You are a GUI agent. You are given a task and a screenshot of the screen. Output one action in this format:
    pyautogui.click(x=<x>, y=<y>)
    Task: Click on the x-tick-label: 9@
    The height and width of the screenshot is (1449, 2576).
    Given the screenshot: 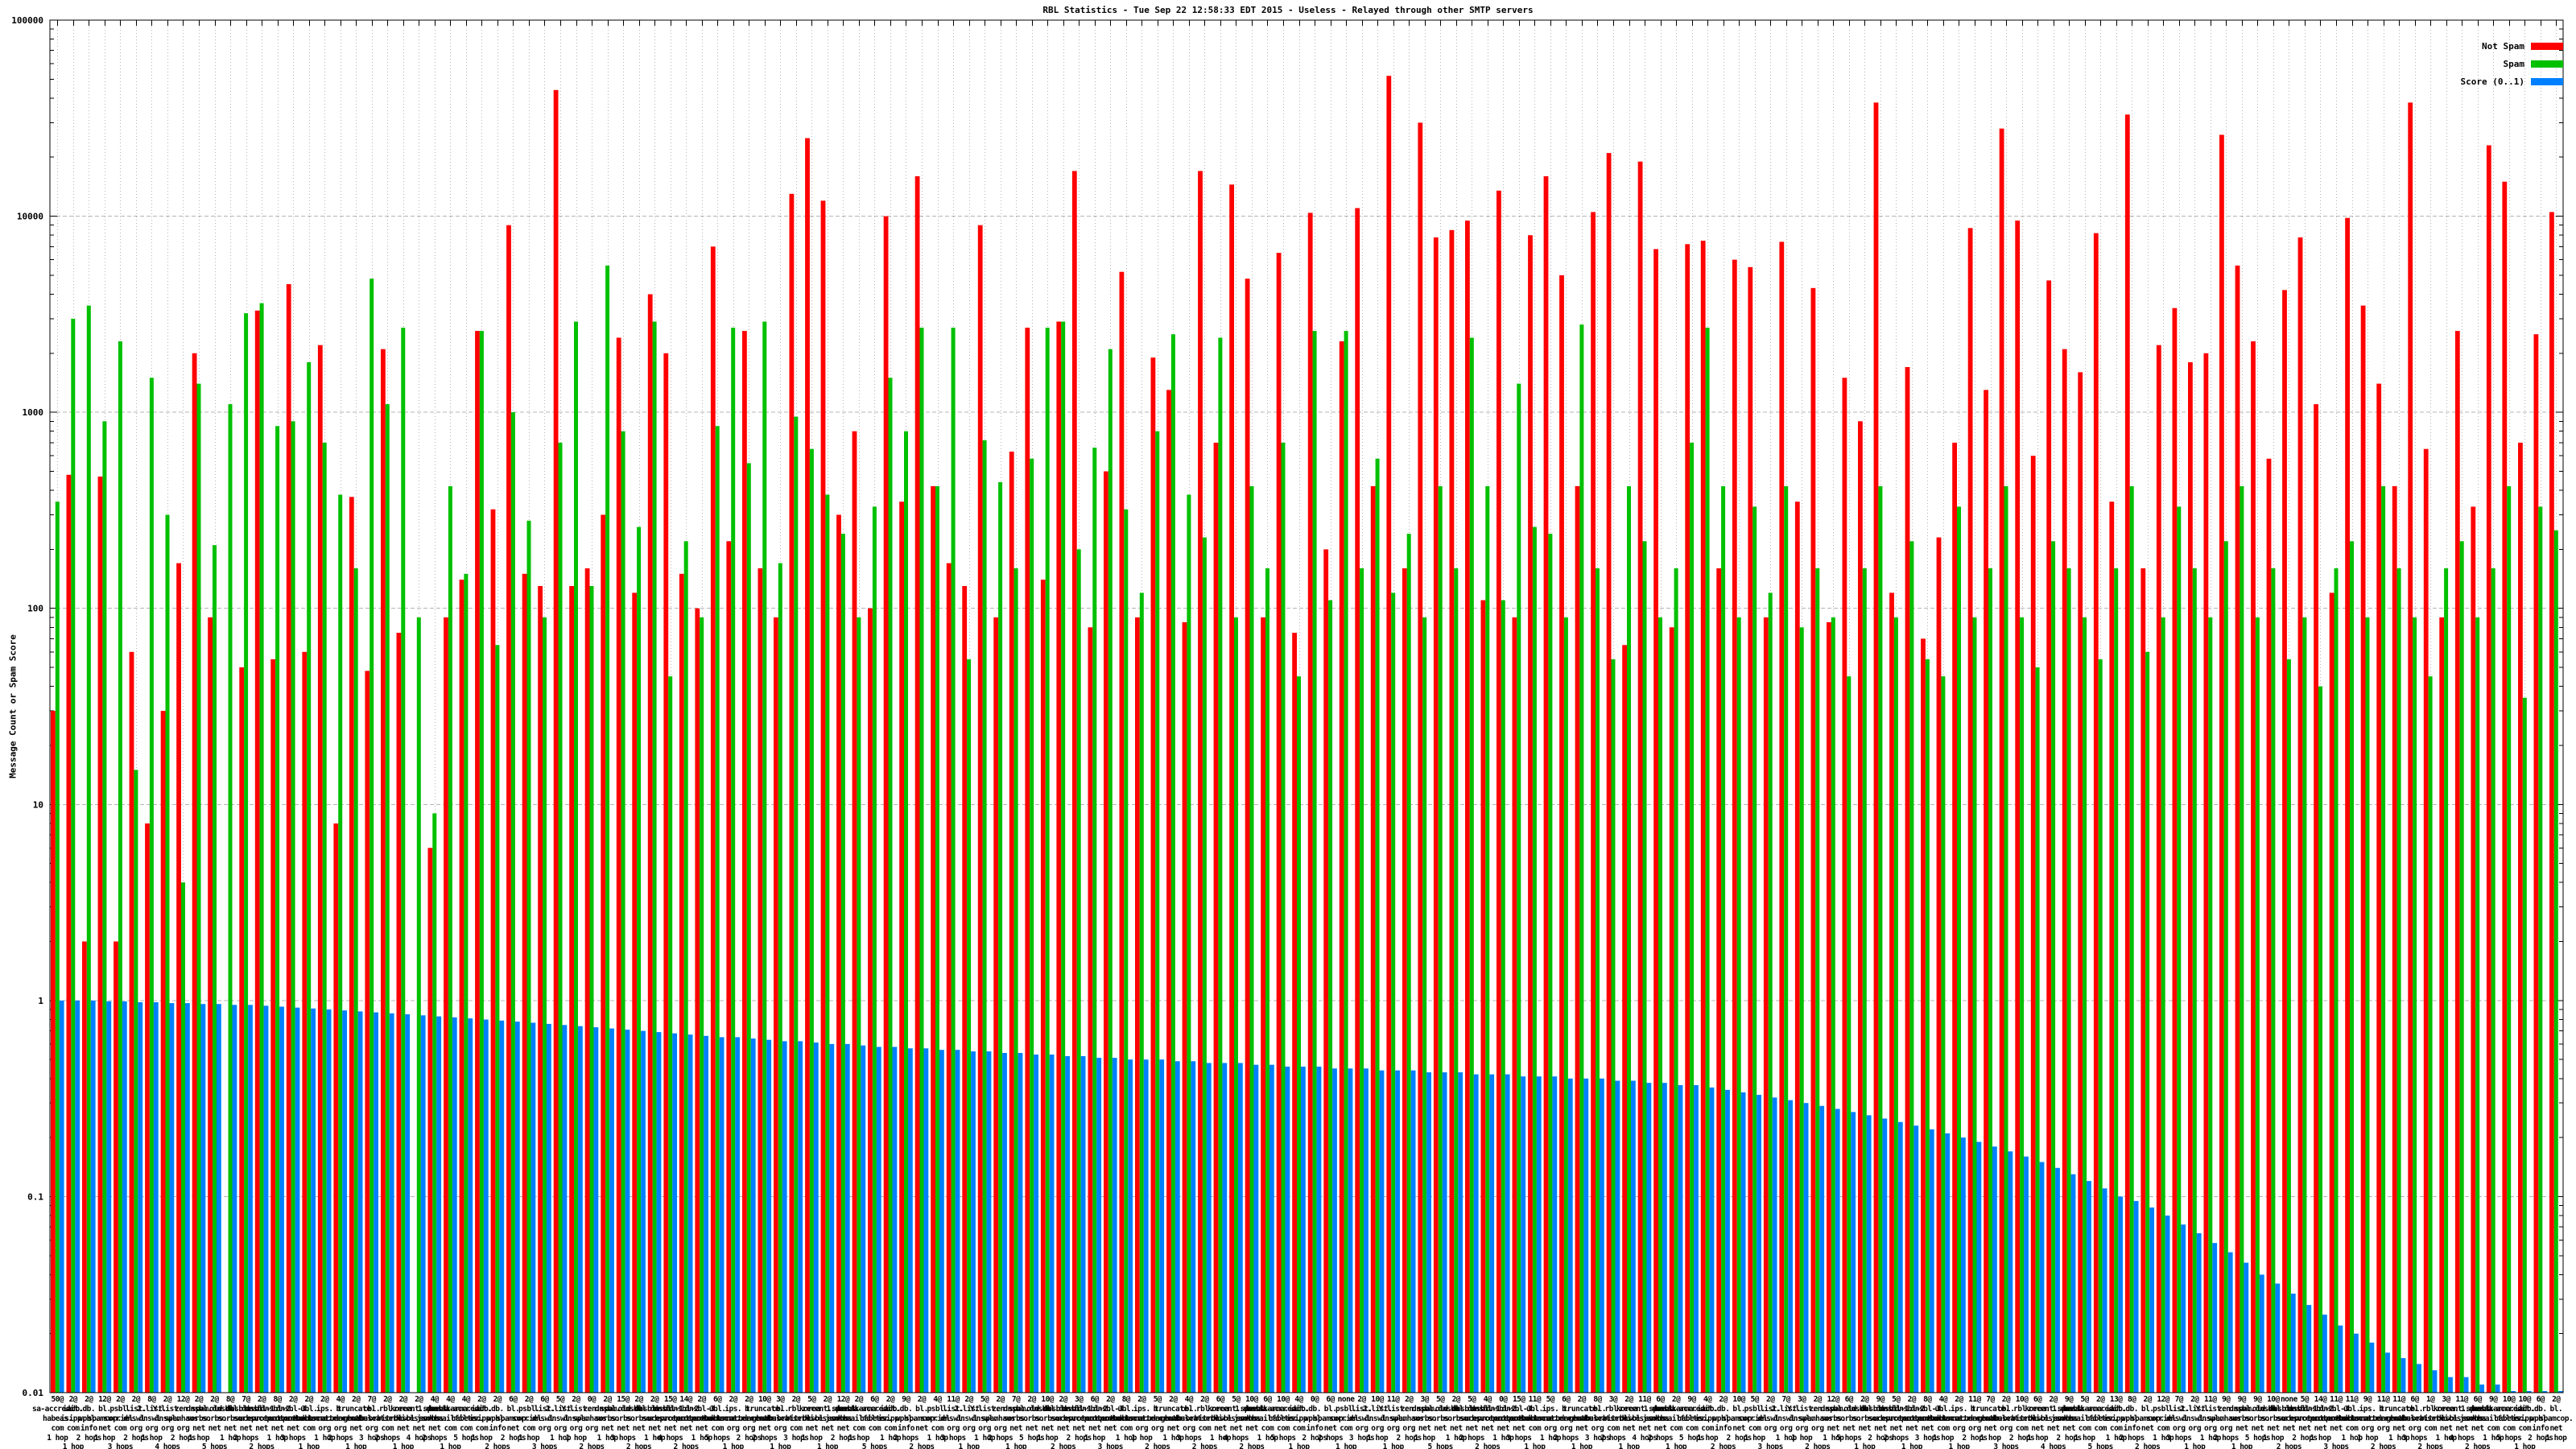 What is the action you would take?
    pyautogui.click(x=2257, y=1399)
    